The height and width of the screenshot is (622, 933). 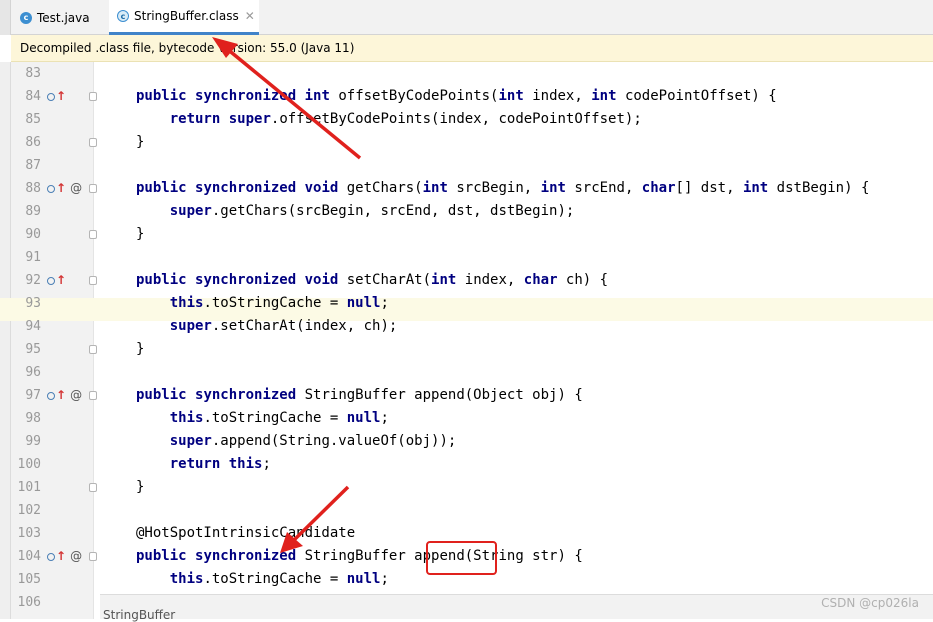 I want to click on code-text: super.setCharAt(index, ch);, so click(x=267, y=326).